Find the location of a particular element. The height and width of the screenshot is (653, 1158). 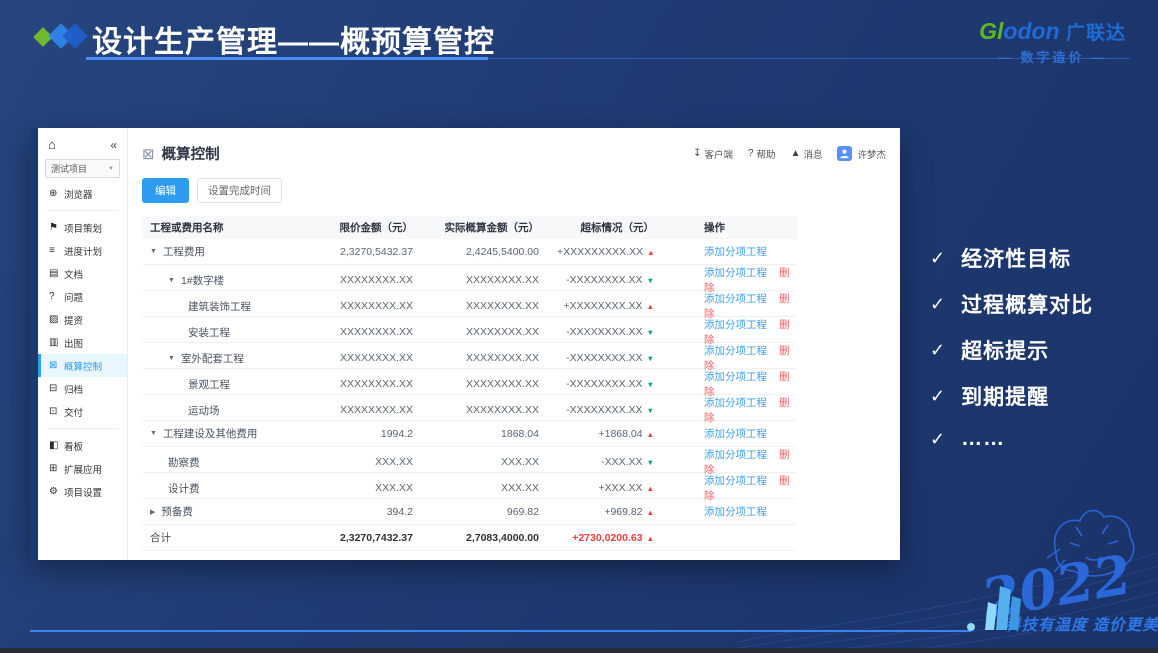

title-underline is located at coordinates (287, 58).